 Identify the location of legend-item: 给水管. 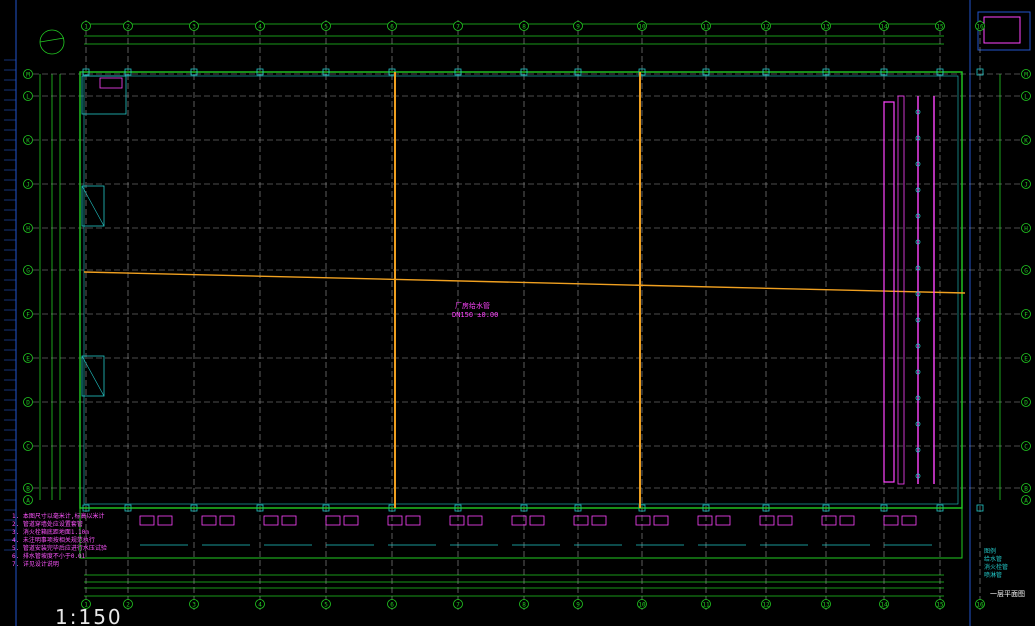
(993, 559).